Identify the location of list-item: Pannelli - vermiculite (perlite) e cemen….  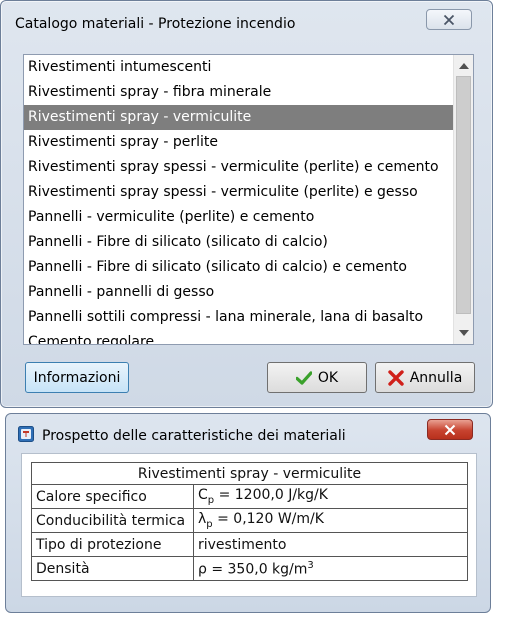
(239, 217).